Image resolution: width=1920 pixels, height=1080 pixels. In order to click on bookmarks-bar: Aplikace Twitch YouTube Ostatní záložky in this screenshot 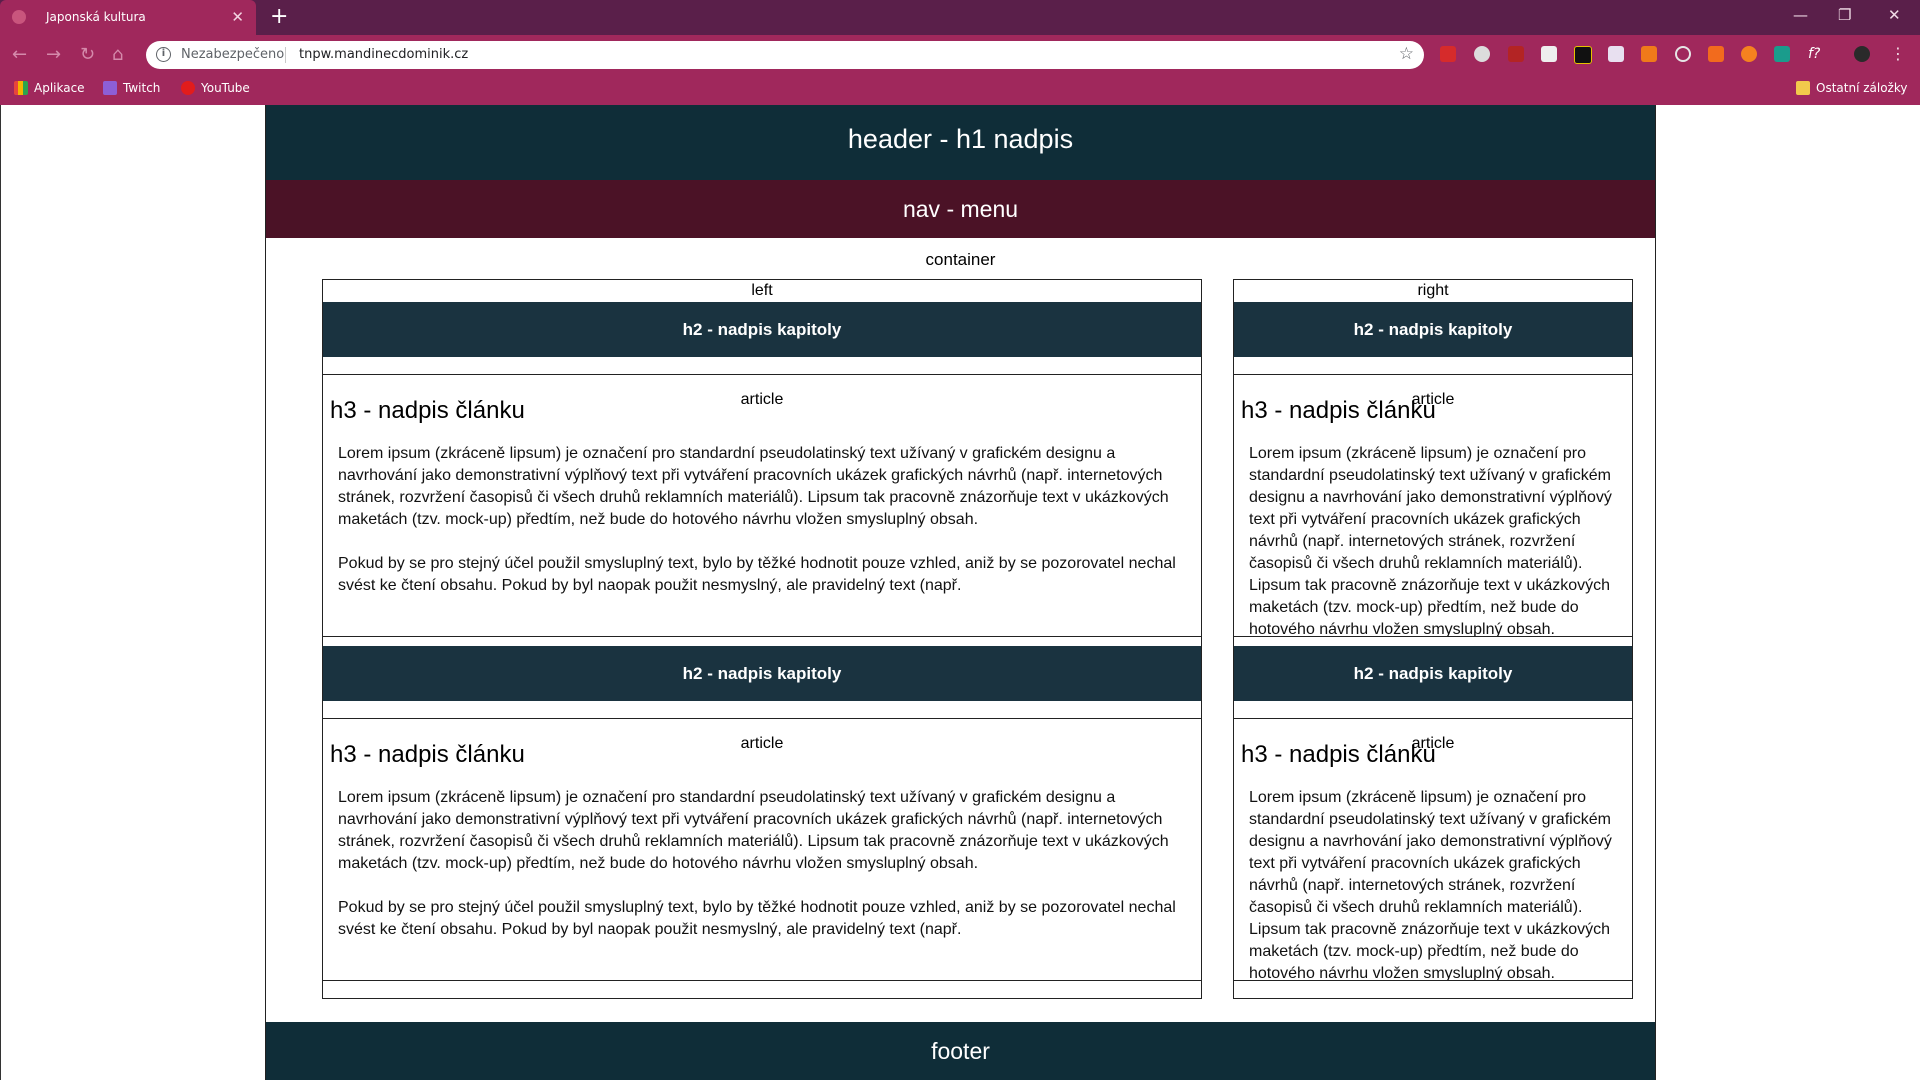, I will do `click(960, 89)`.